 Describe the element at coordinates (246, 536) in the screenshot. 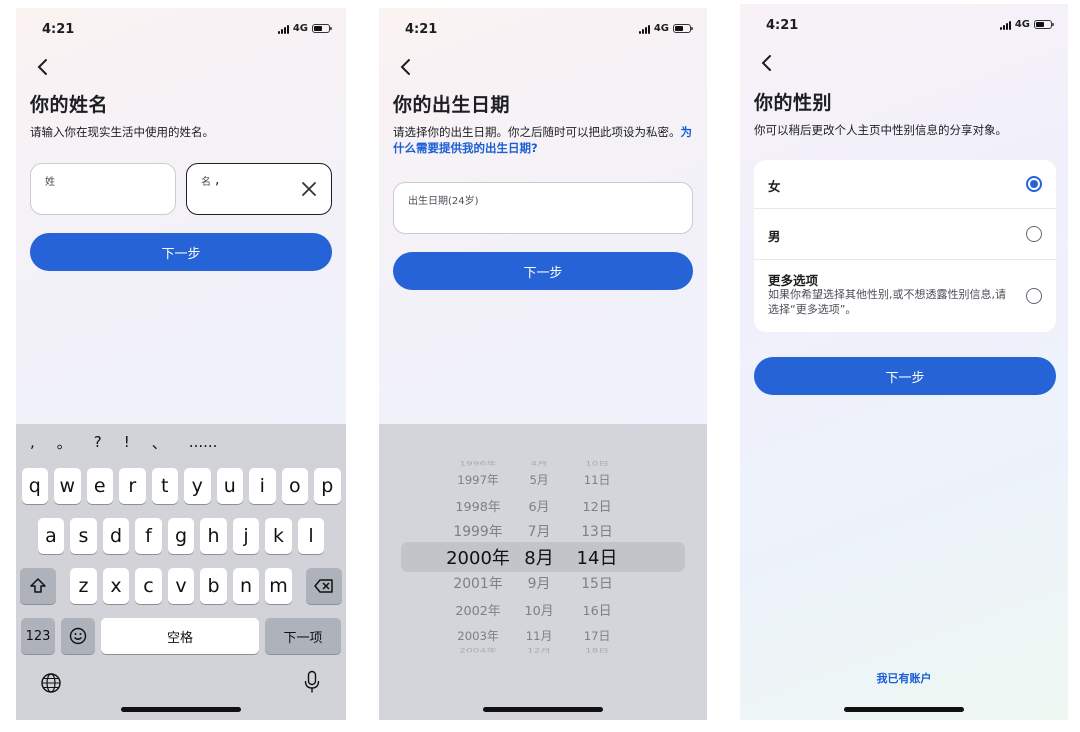

I see `key: j` at that location.